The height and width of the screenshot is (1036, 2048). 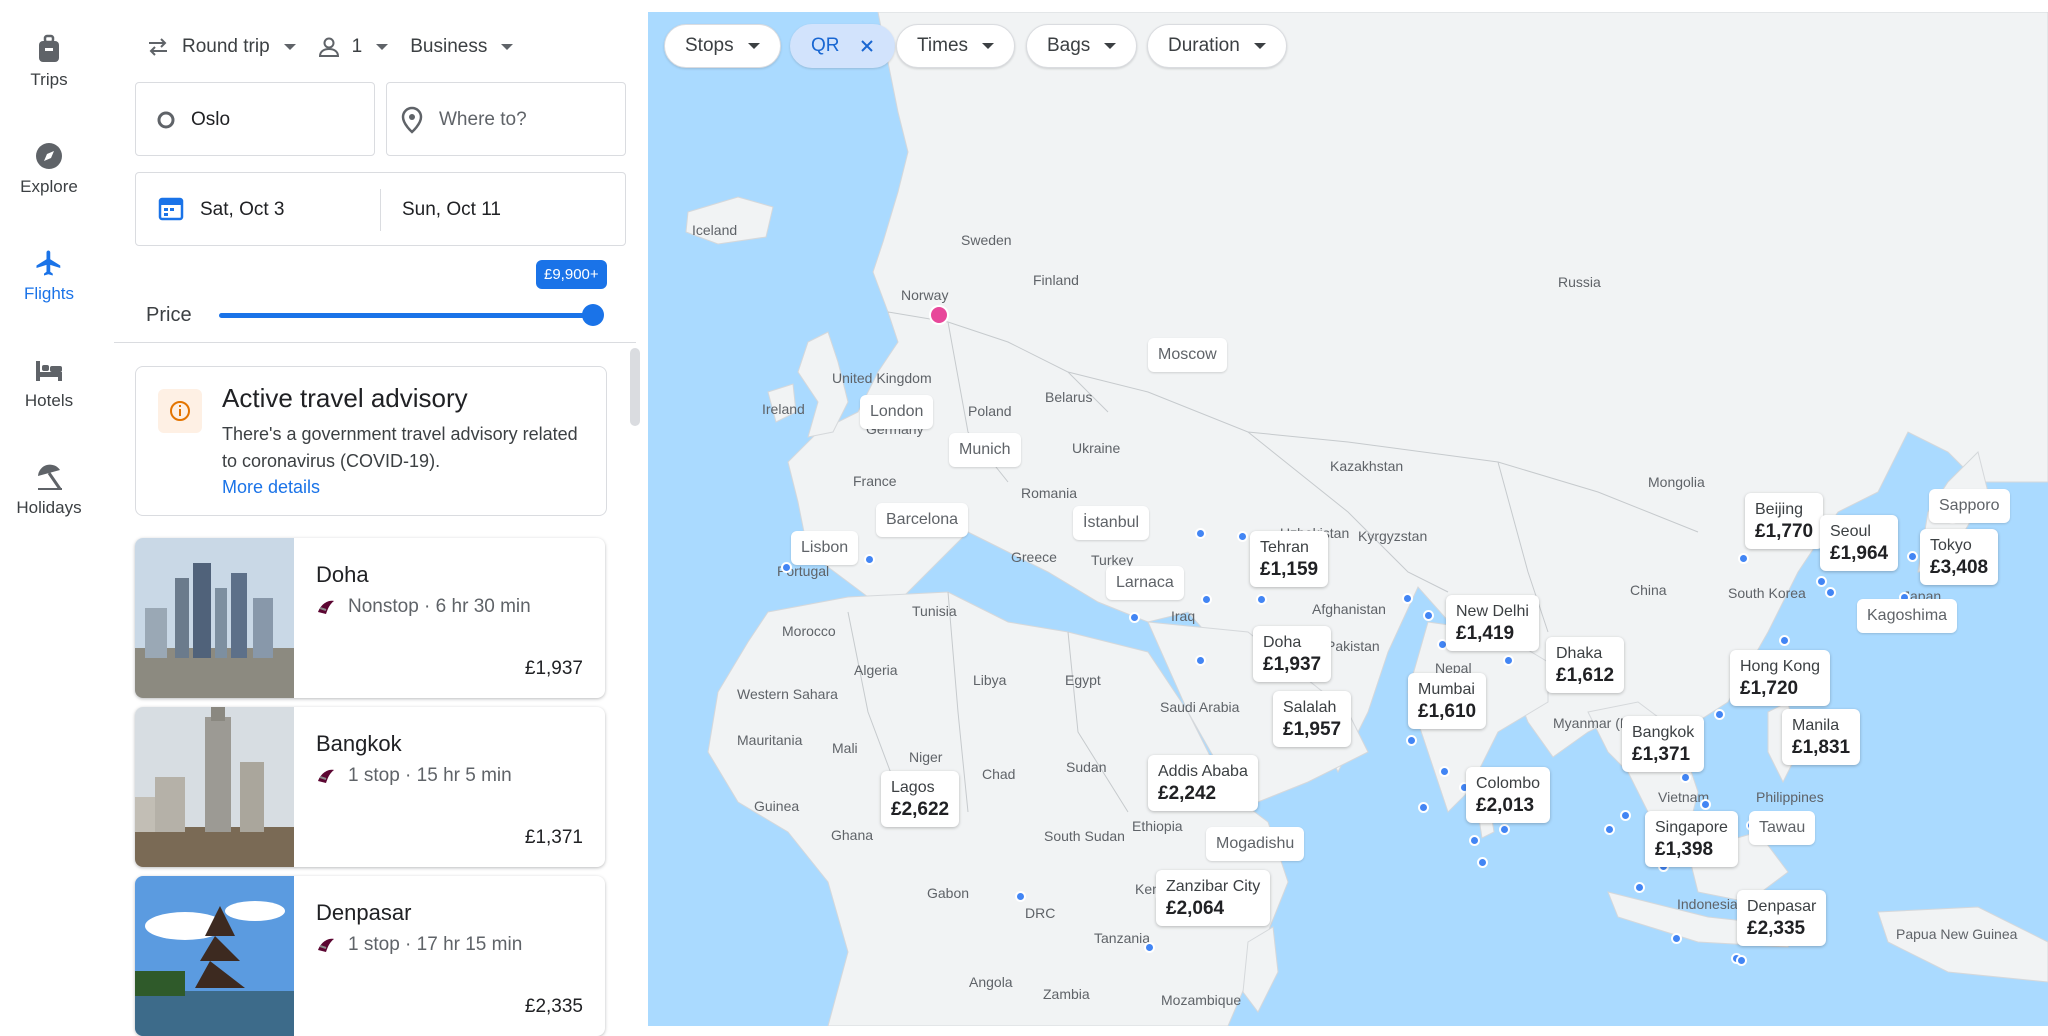 I want to click on bags-filter-chip: Bags, so click(x=1082, y=46).